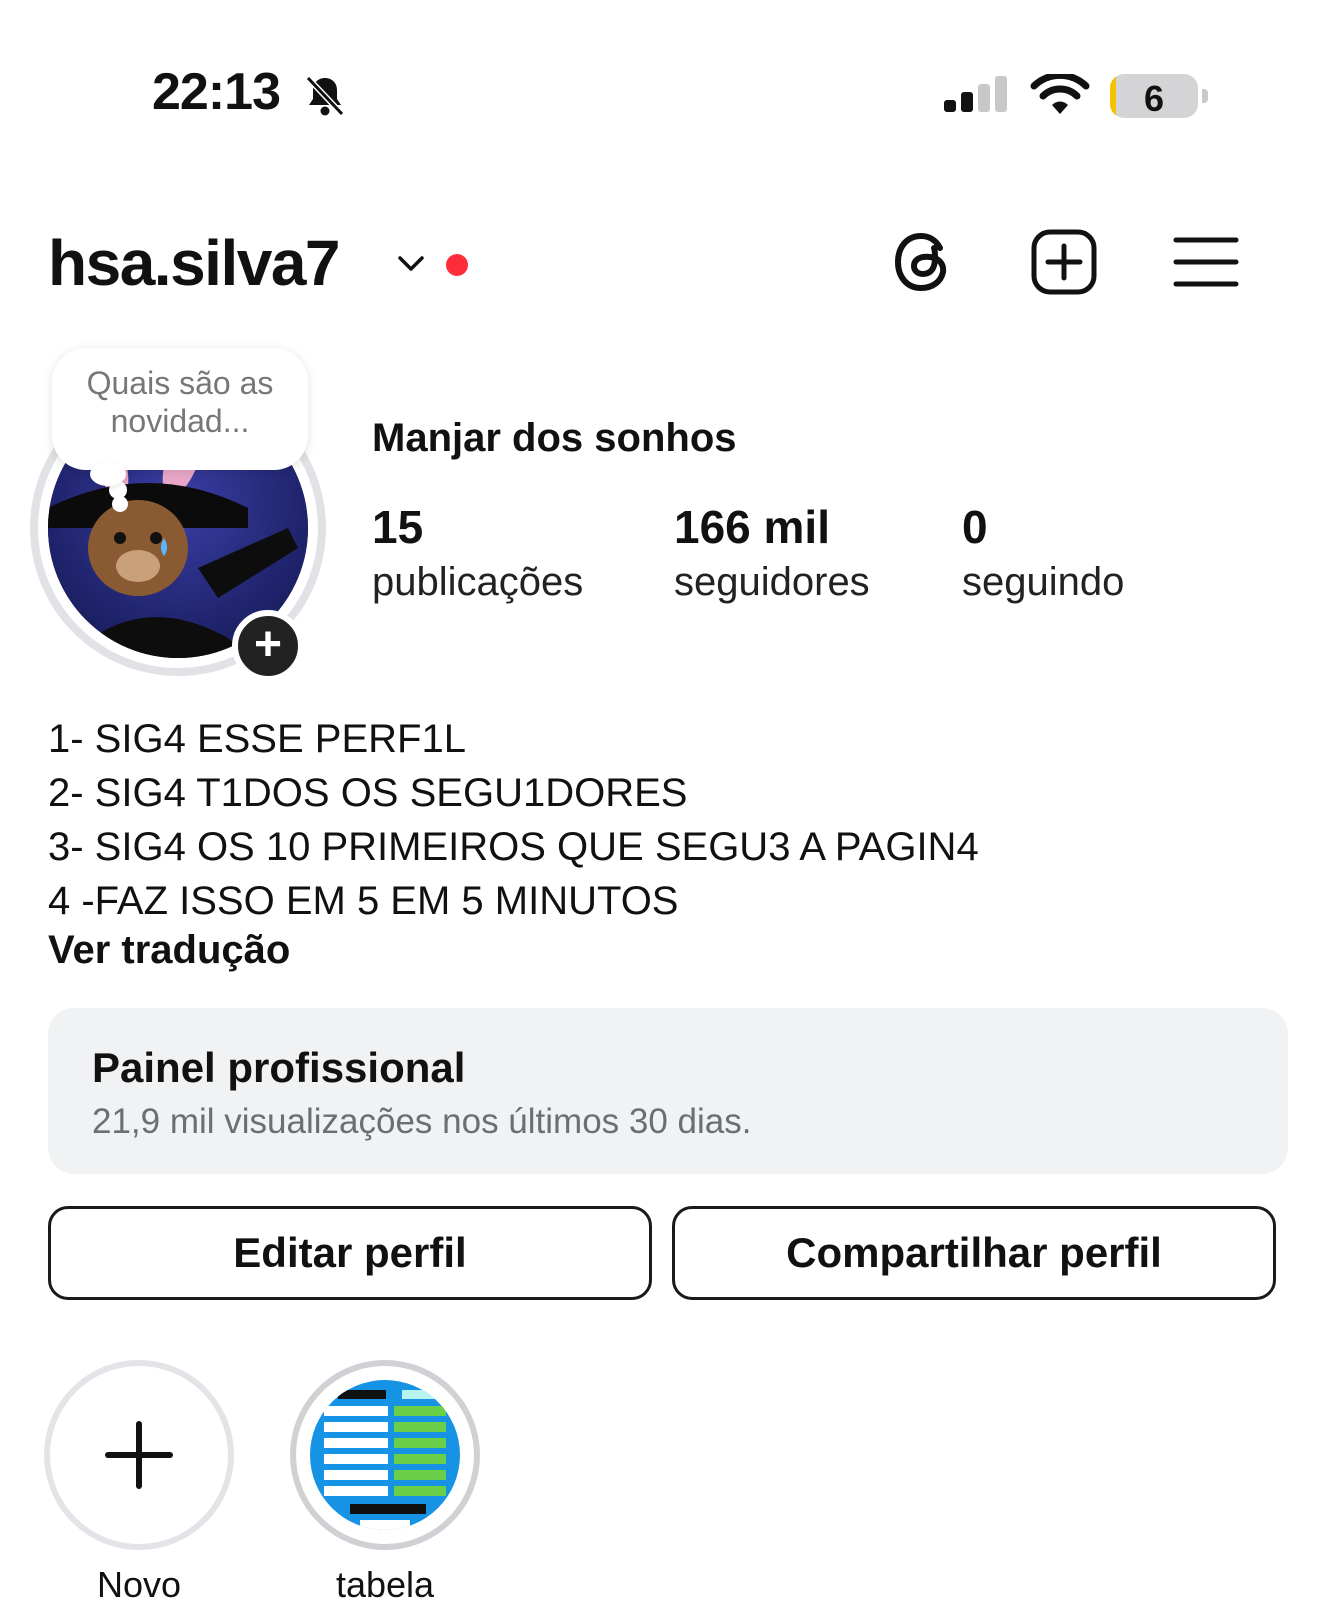 Image resolution: width=1320 pixels, height=1610 pixels. I want to click on bell-slash-icon, so click(325, 96).